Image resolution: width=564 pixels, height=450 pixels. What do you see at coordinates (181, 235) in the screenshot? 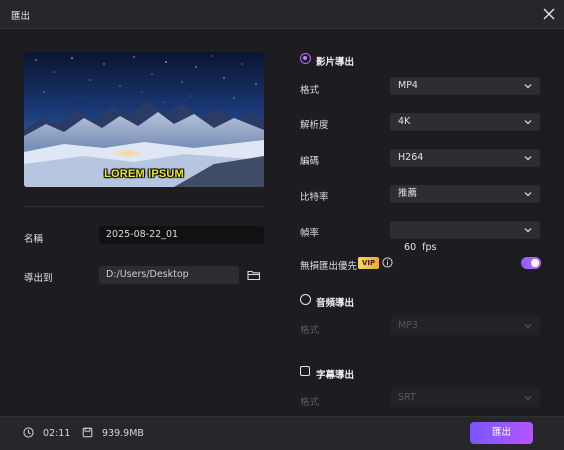
I see `name-input: 2025-08-22_01` at bounding box center [181, 235].